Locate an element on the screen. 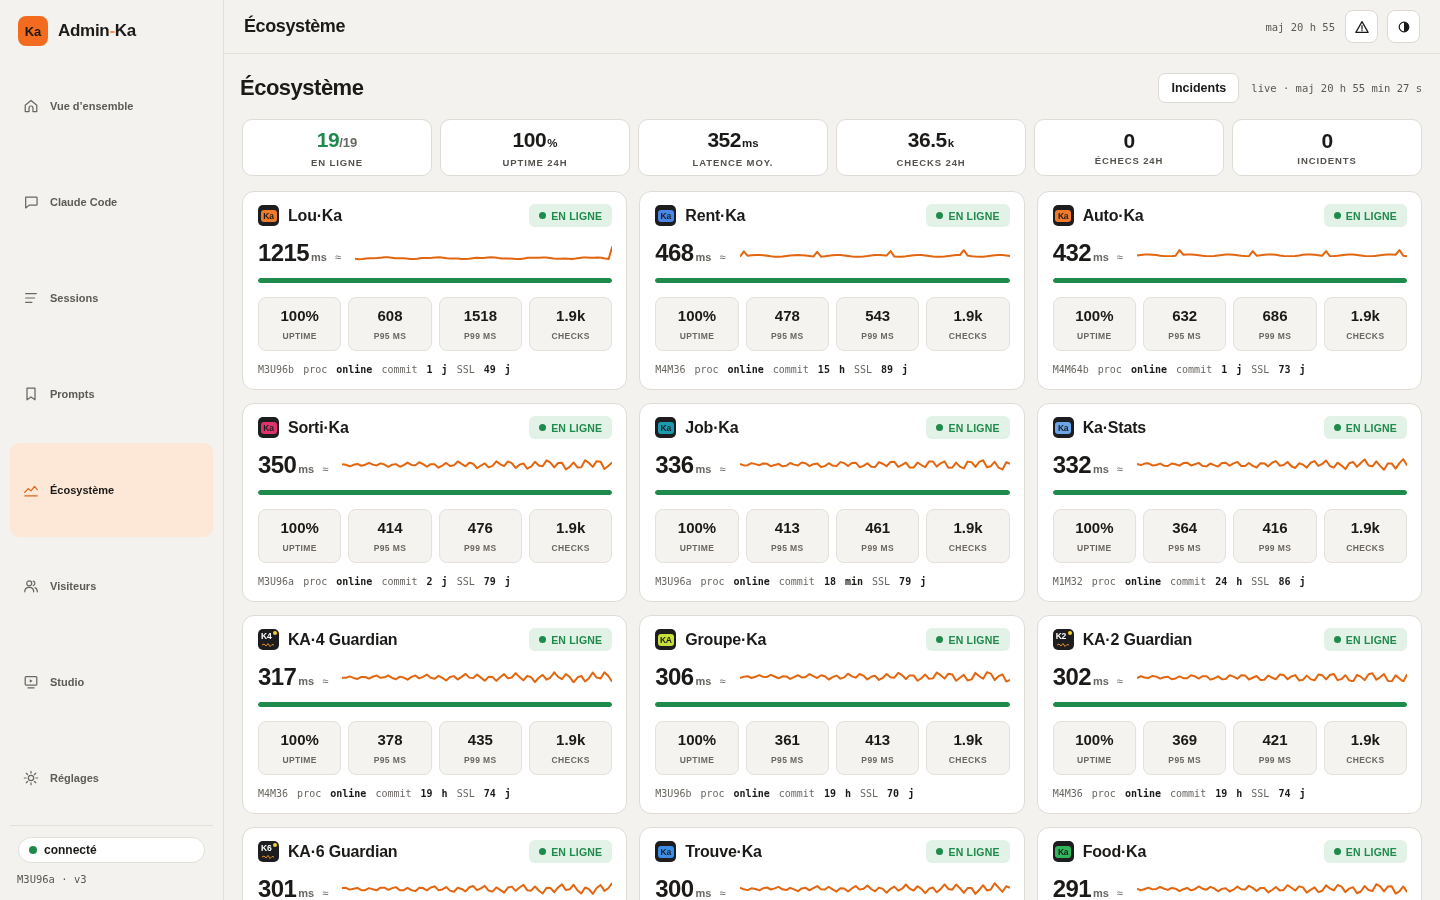  metric-value: 364 is located at coordinates (1185, 527).